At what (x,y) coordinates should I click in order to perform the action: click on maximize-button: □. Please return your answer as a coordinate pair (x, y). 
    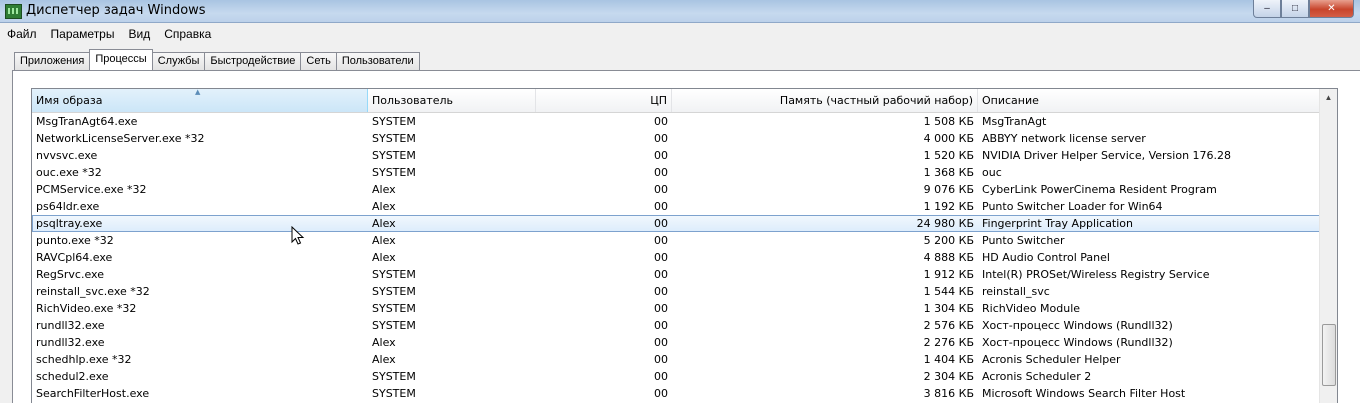
    Looking at the image, I should click on (1295, 9).